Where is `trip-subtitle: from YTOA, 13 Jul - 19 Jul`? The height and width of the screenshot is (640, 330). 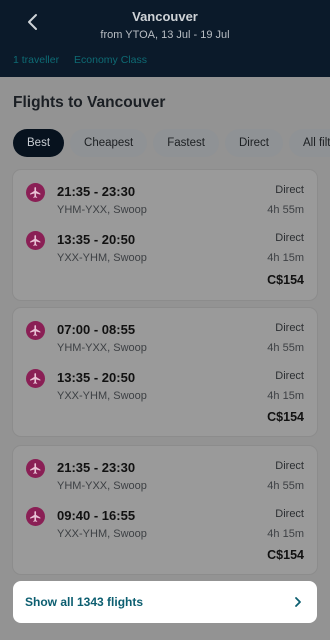
trip-subtitle: from YTOA, 13 Jul - 19 Jul is located at coordinates (165, 35).